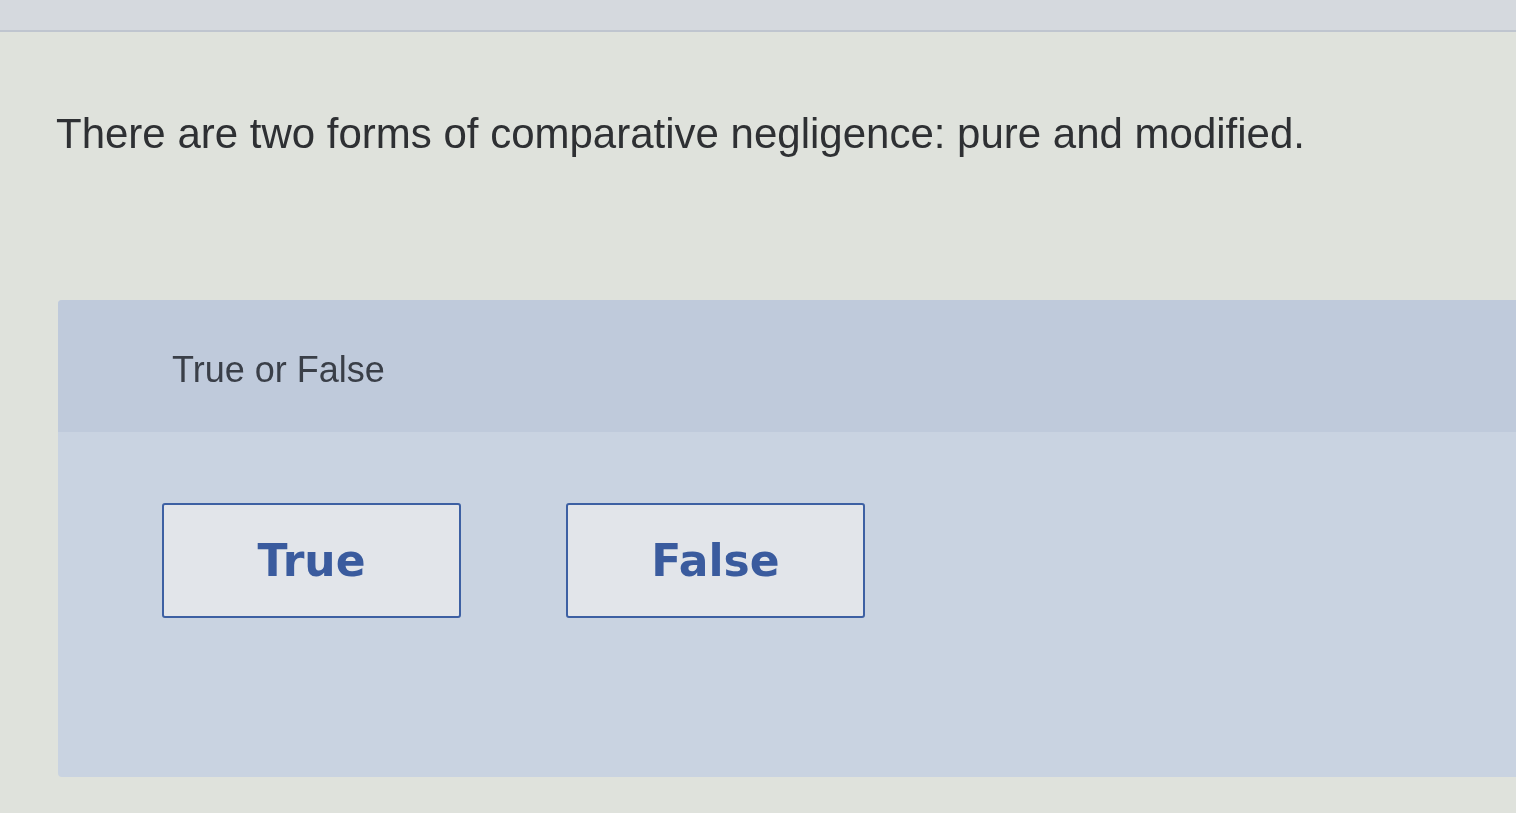 Image resolution: width=1516 pixels, height=813 pixels. What do you see at coordinates (278, 370) in the screenshot?
I see `prompt-text: True or False` at bounding box center [278, 370].